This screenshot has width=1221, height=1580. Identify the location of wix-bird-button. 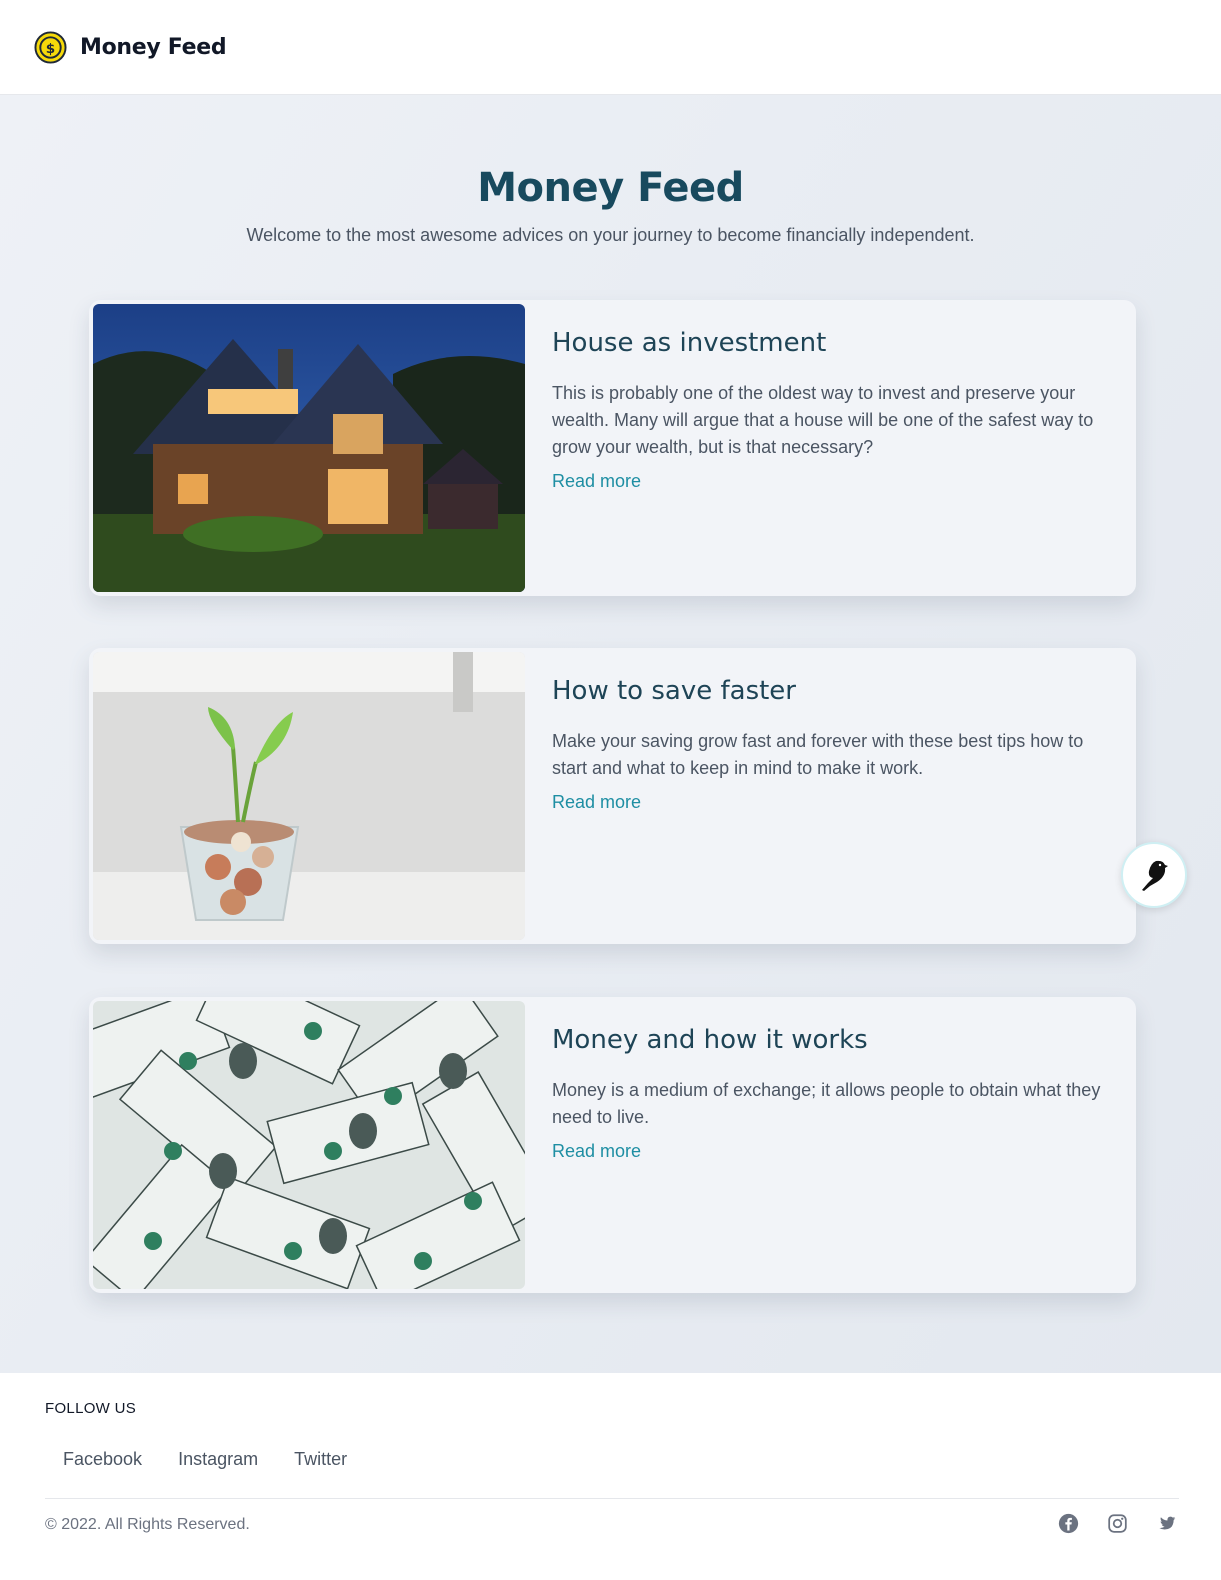
(1154, 875).